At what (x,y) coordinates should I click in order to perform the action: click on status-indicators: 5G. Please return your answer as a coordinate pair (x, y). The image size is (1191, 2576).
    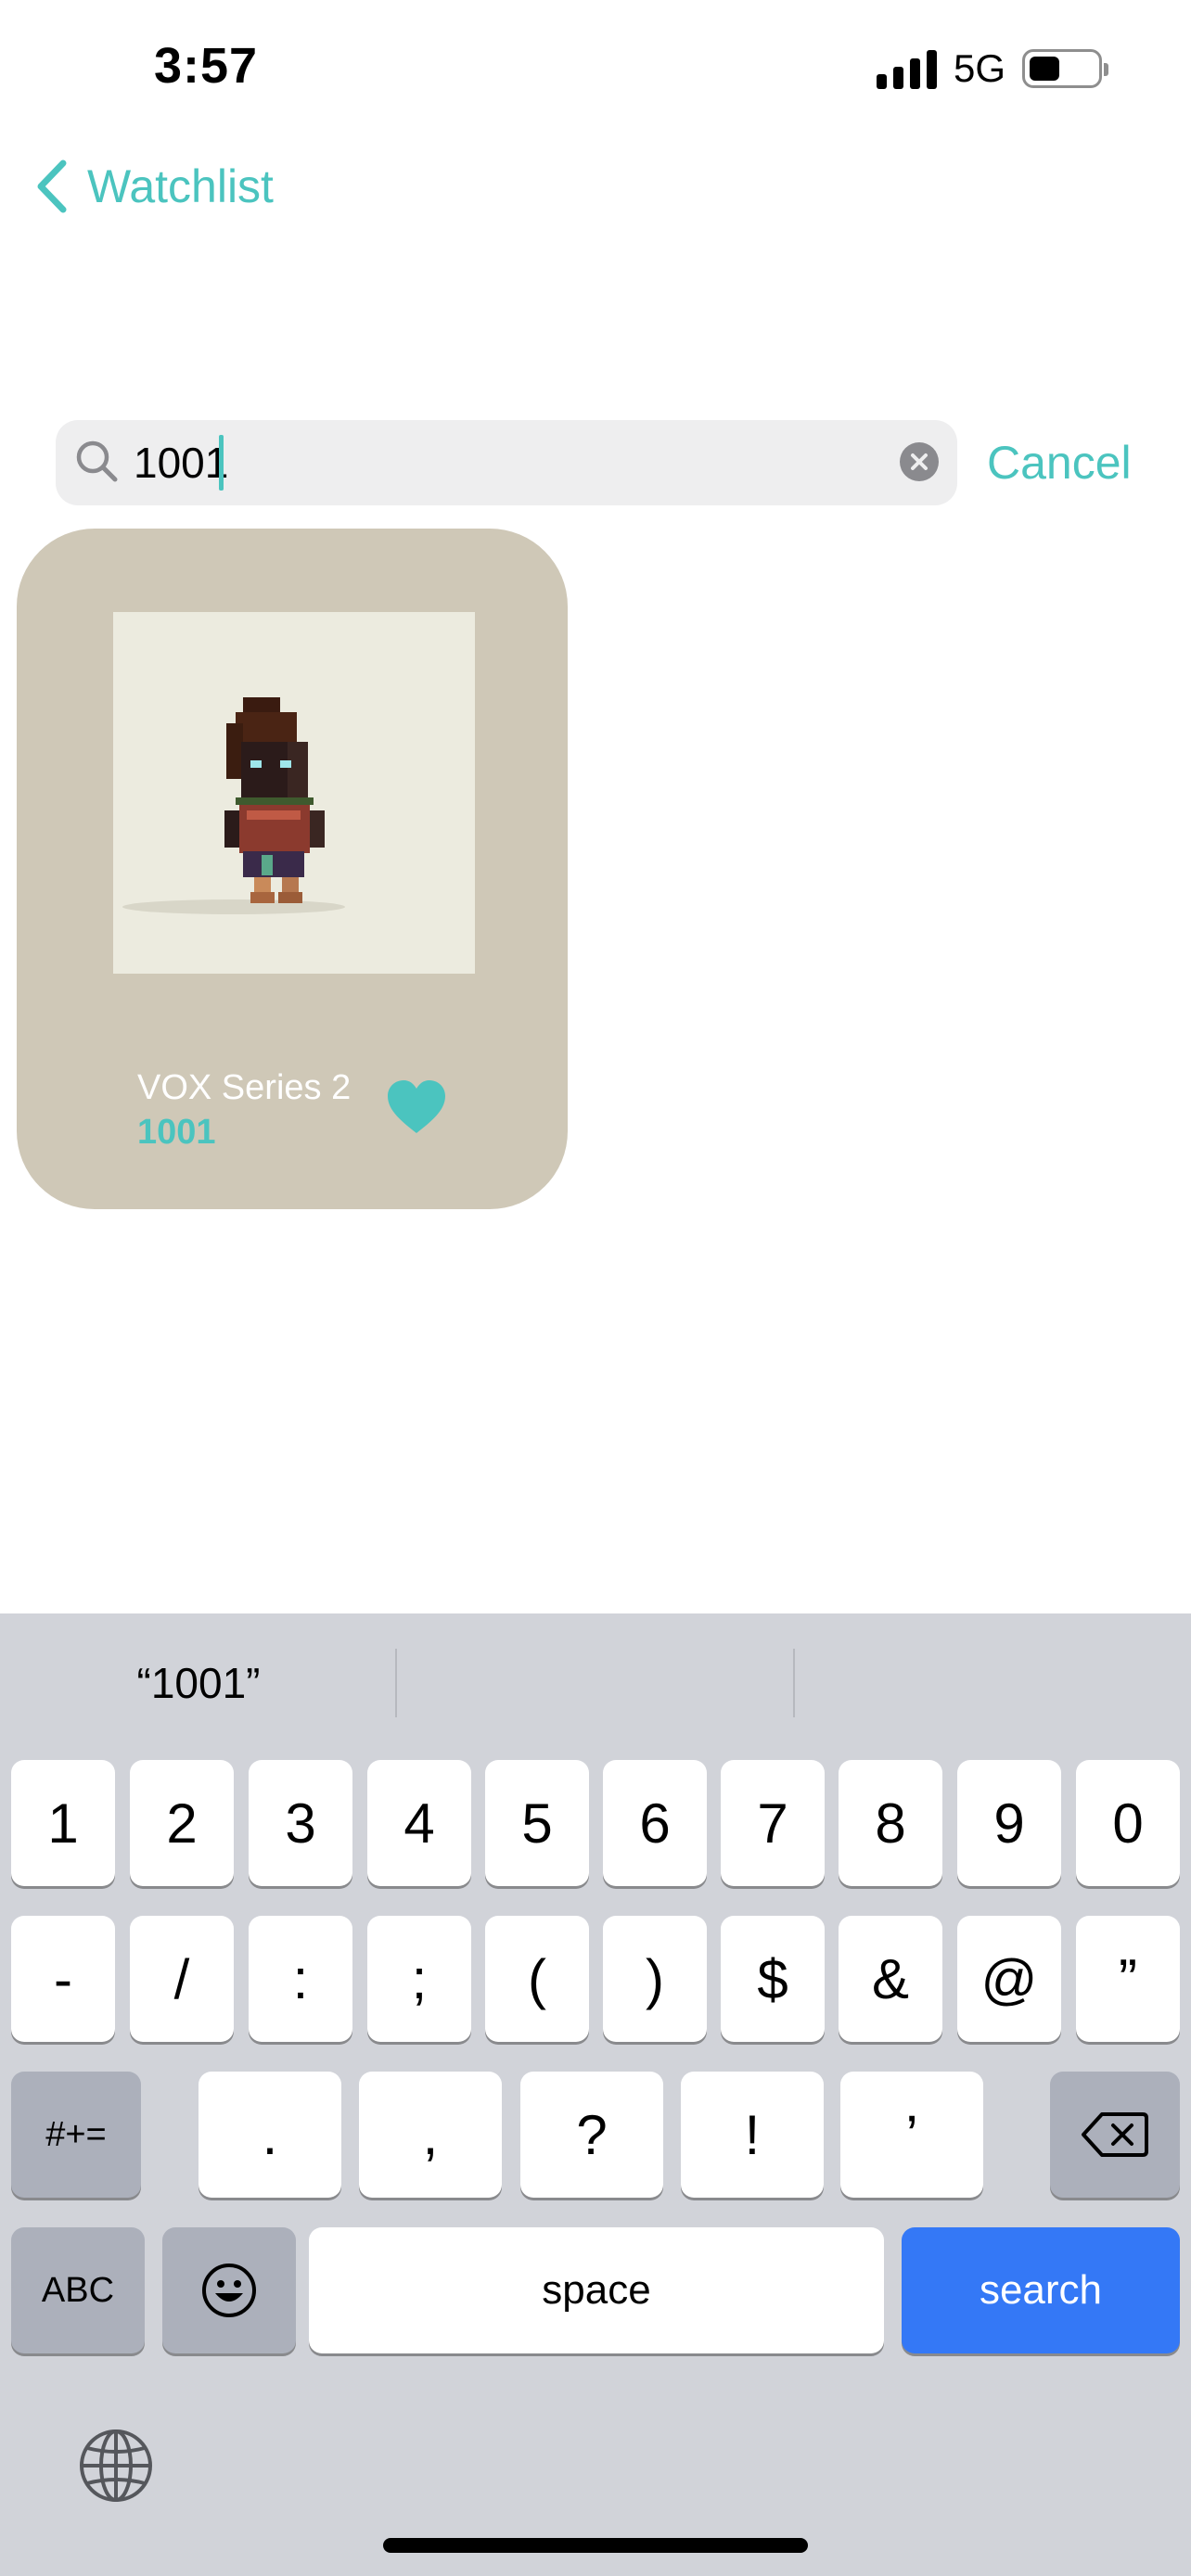
    Looking at the image, I should click on (992, 68).